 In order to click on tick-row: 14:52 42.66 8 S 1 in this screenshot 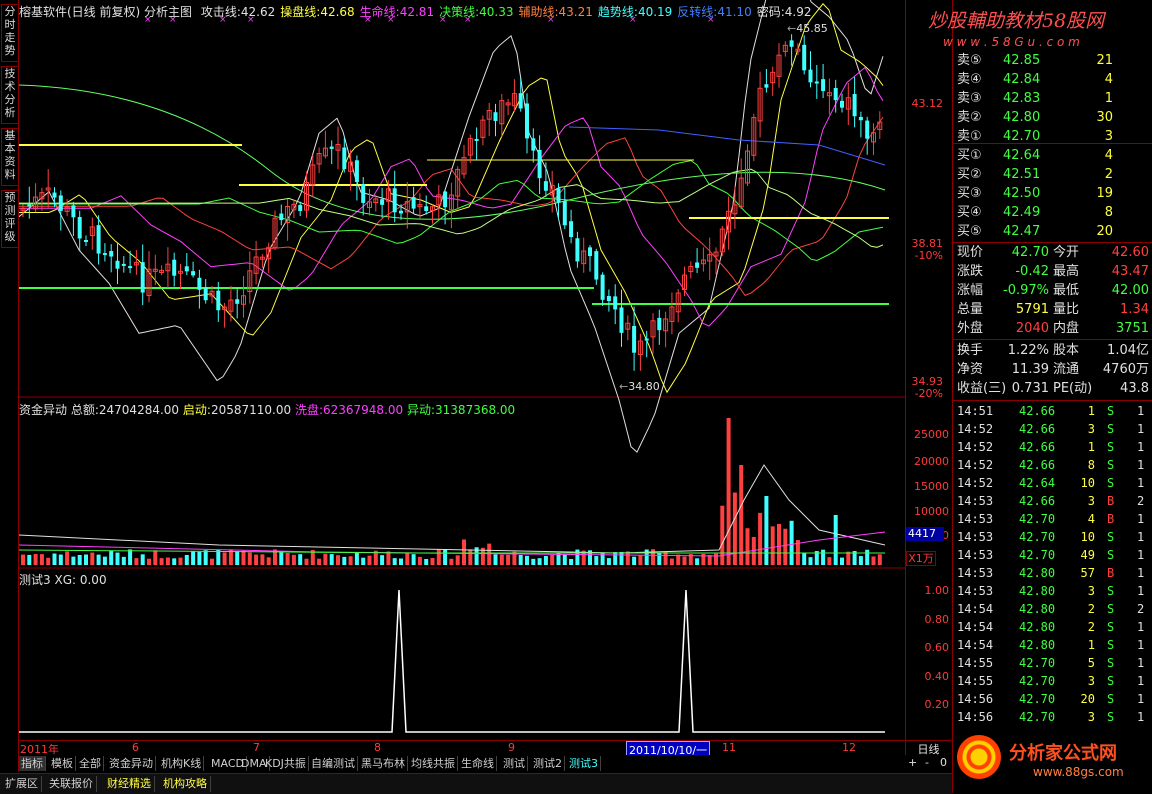, I will do `click(1052, 465)`.